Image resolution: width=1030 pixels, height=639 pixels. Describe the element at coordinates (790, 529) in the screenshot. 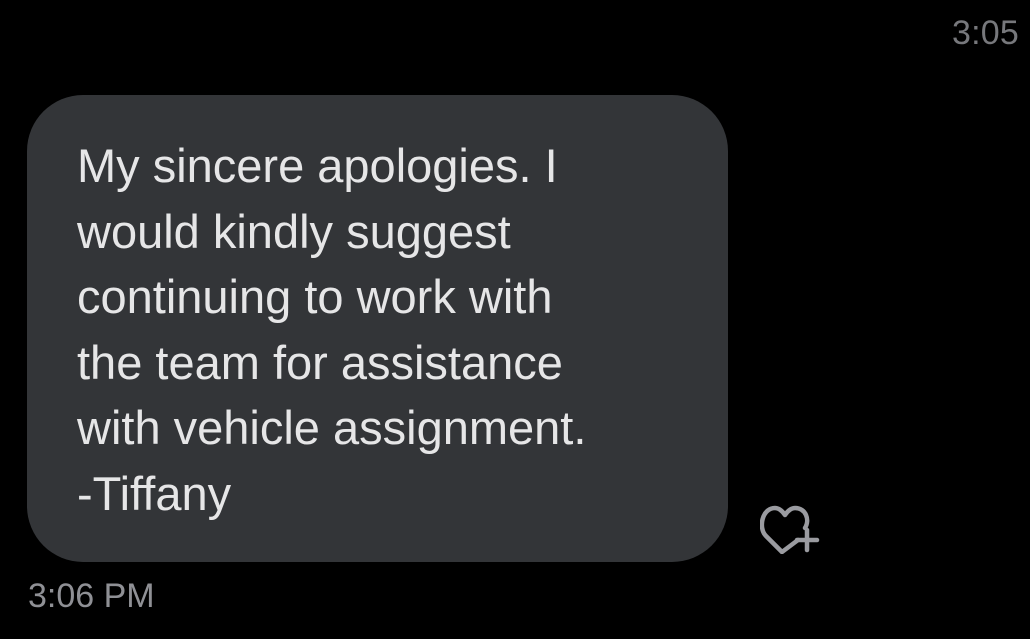

I see `heart-plus-icon` at that location.